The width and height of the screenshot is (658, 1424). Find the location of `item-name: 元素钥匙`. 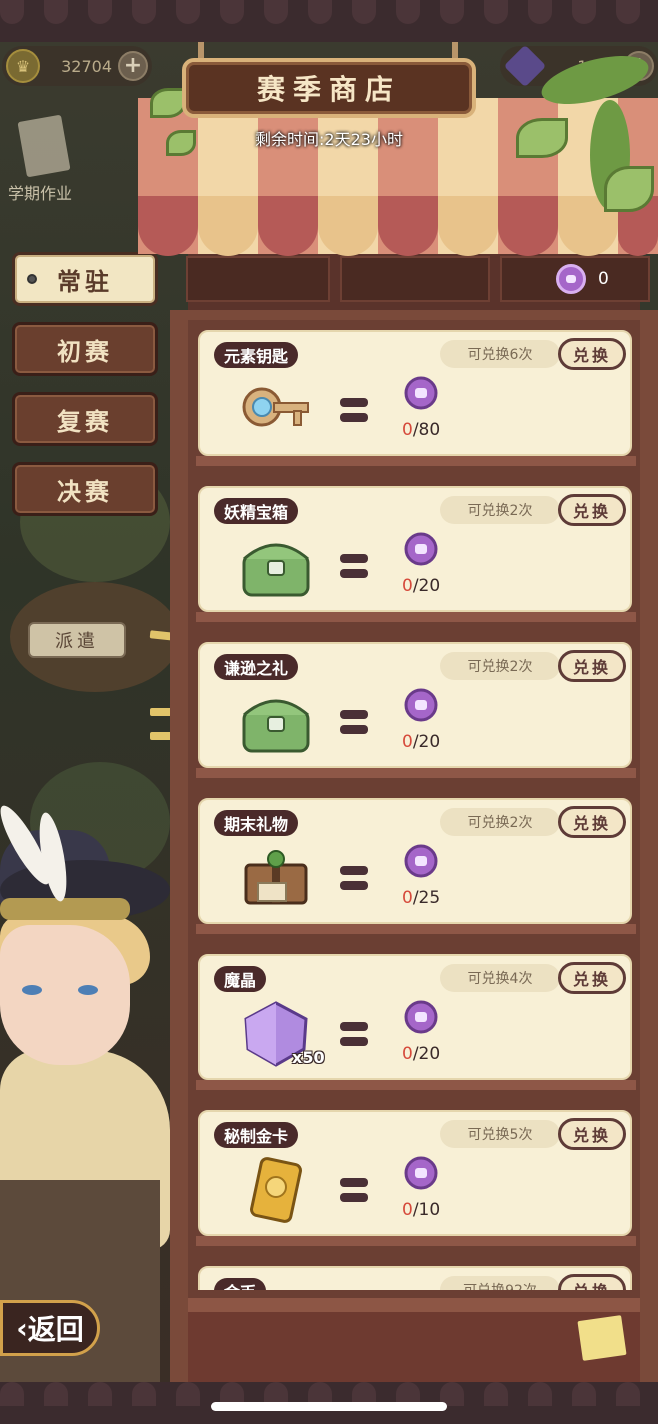

item-name: 元素钥匙 is located at coordinates (256, 355).